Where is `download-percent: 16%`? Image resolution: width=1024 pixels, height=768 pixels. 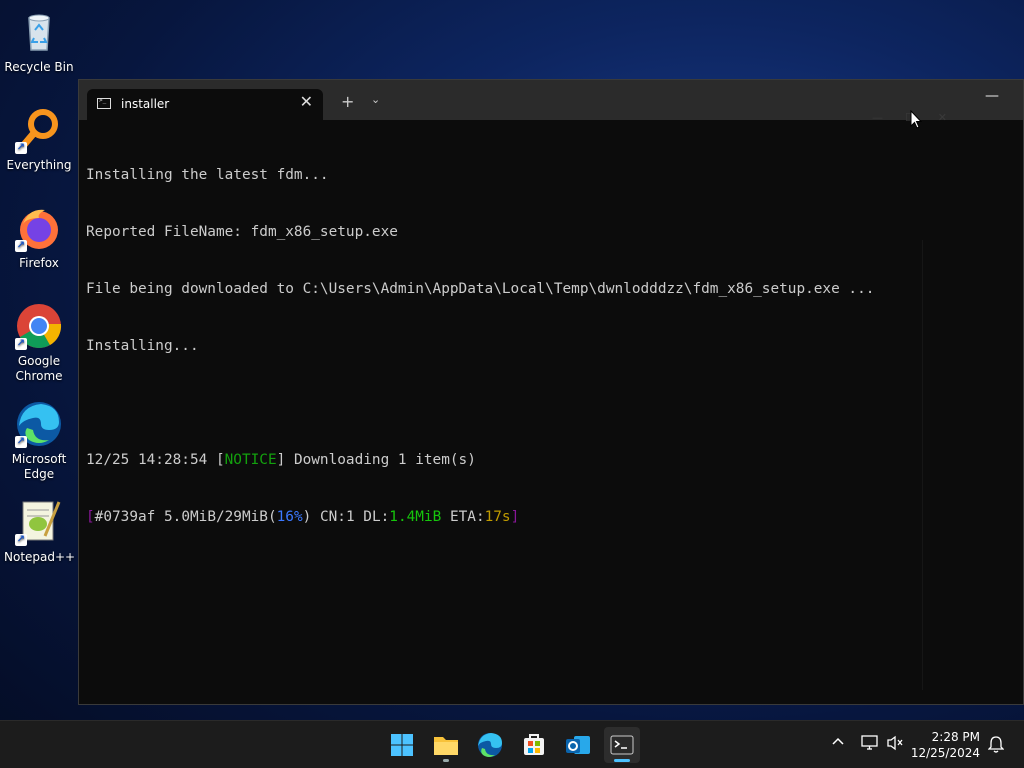 download-percent: 16% is located at coordinates (289, 517).